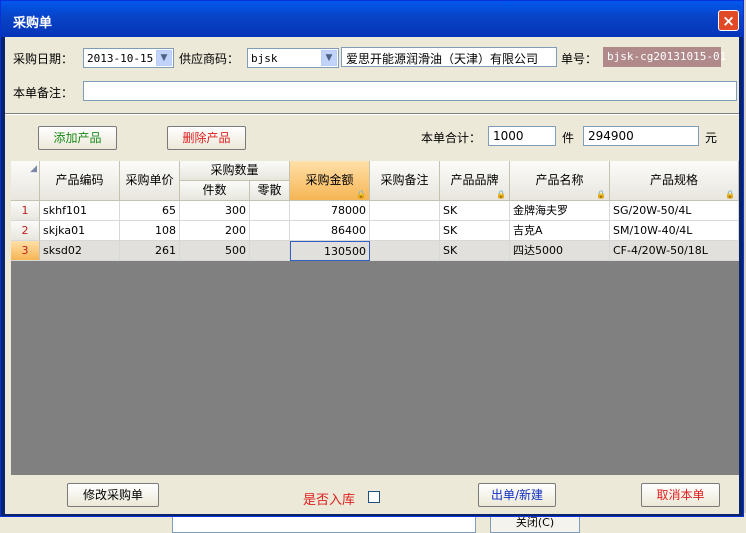  Describe the element at coordinates (150, 181) in the screenshot. I see `col-header-price: 采购单价` at that location.